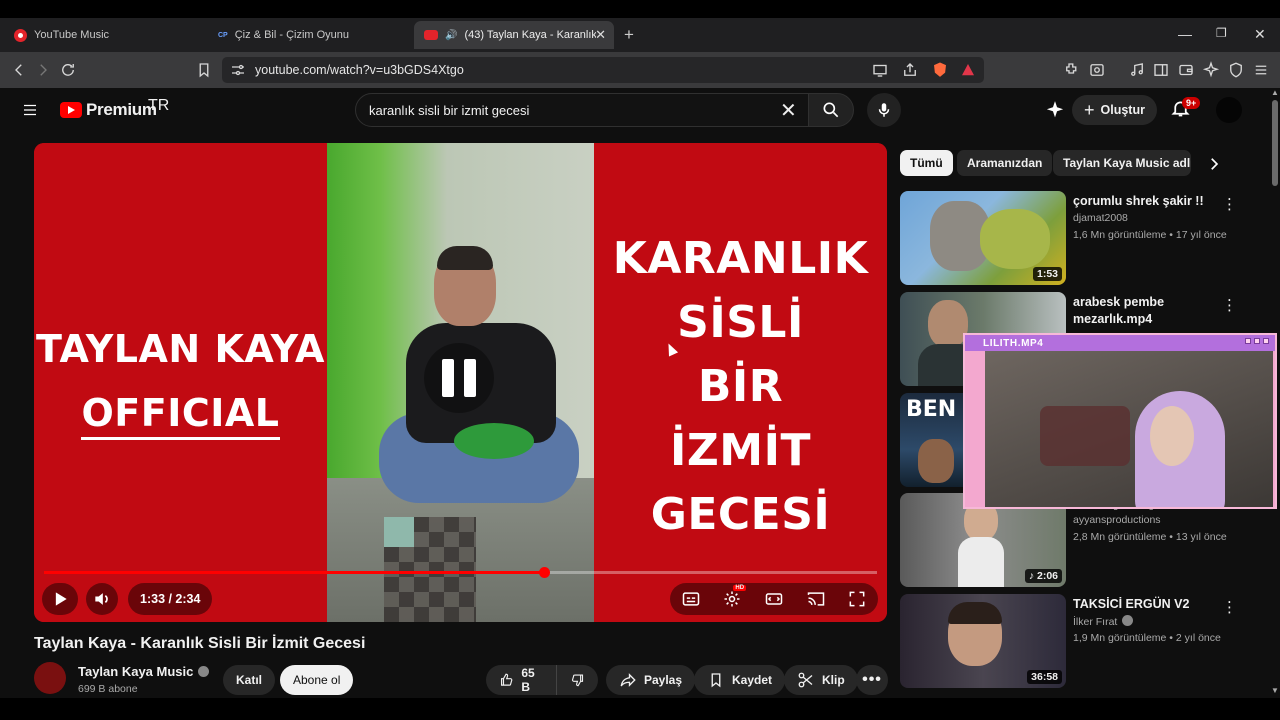 The width and height of the screenshot is (1280, 720). I want to click on search-input: karanlık sisli bir izmit gecesi ✕, so click(582, 110).